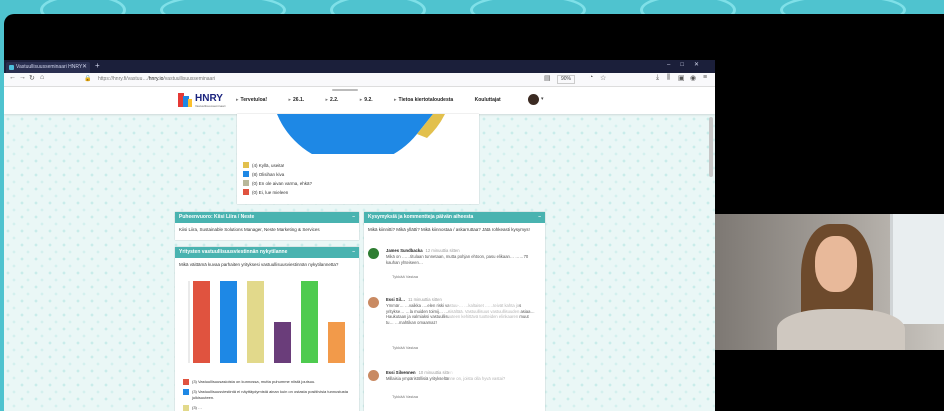 Image resolution: width=944 pixels, height=411 pixels. What do you see at coordinates (337, 100) in the screenshot?
I see `nav-item: ▸ 2.2.` at bounding box center [337, 100].